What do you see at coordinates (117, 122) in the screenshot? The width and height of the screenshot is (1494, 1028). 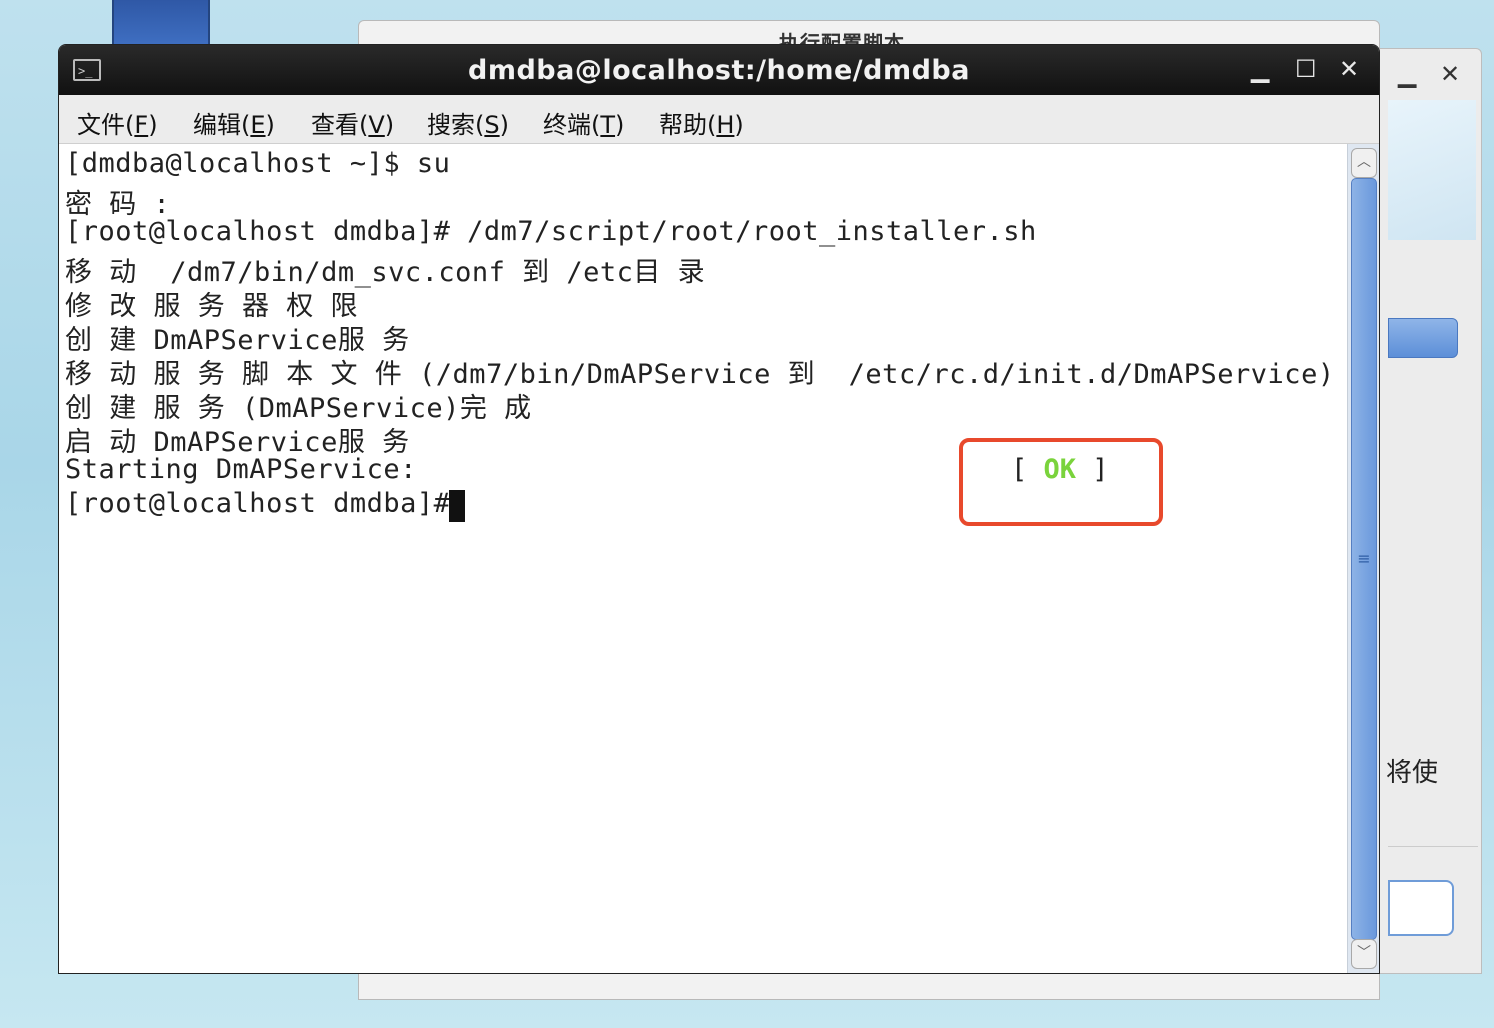 I see `menu-file: 文件(F)` at bounding box center [117, 122].